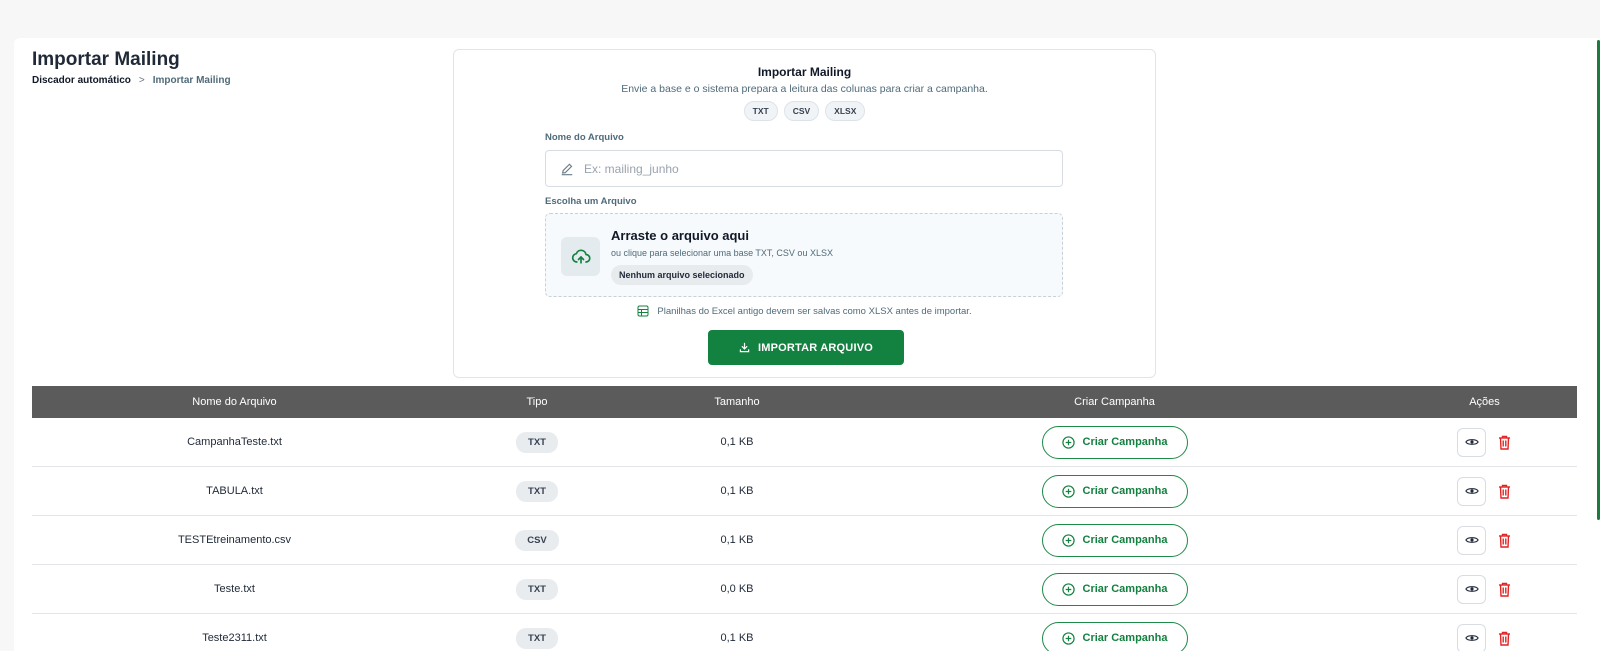 Image resolution: width=1600 pixels, height=651 pixels. What do you see at coordinates (804, 491) in the screenshot?
I see `table-row: TABULA.txt TXT 0,1 KB Criar Campanha` at bounding box center [804, 491].